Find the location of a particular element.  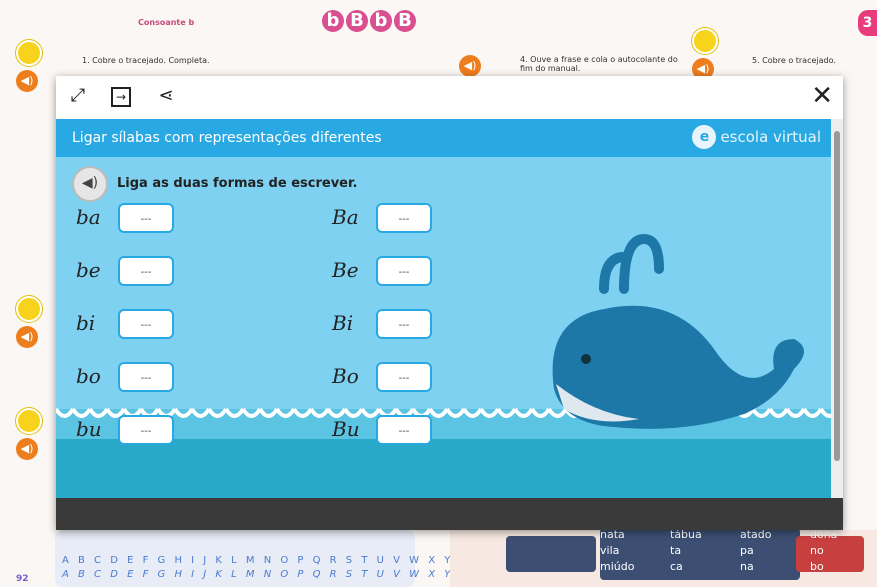

word: miúdo is located at coordinates (617, 566).